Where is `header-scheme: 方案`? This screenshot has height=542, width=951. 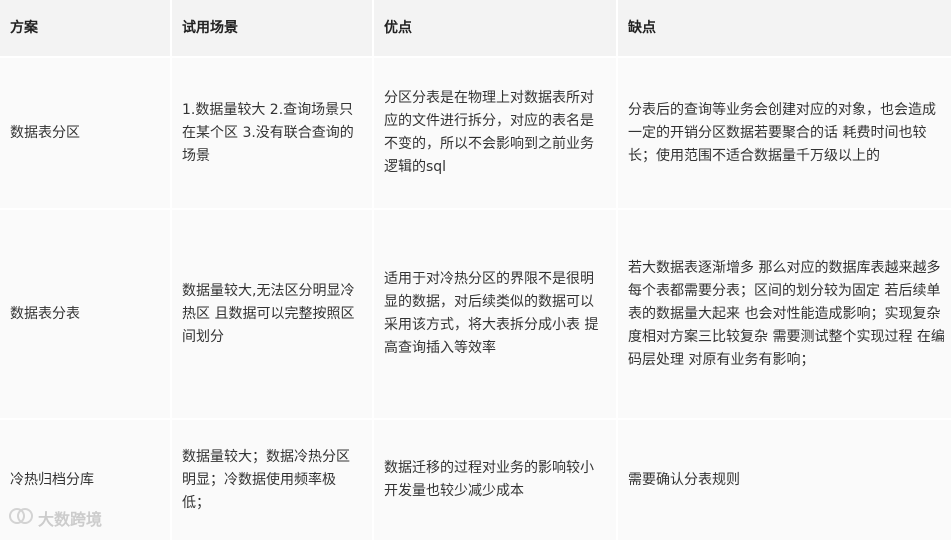
header-scheme: 方案 is located at coordinates (85, 28).